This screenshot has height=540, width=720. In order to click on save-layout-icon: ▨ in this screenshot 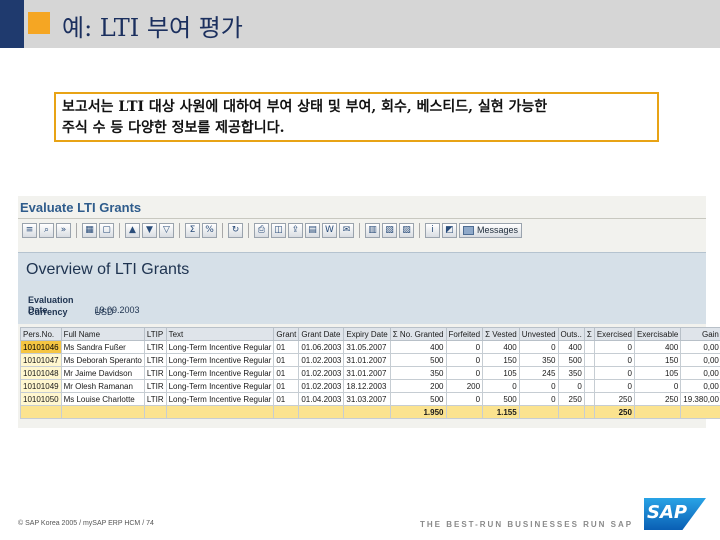, I will do `click(406, 230)`.